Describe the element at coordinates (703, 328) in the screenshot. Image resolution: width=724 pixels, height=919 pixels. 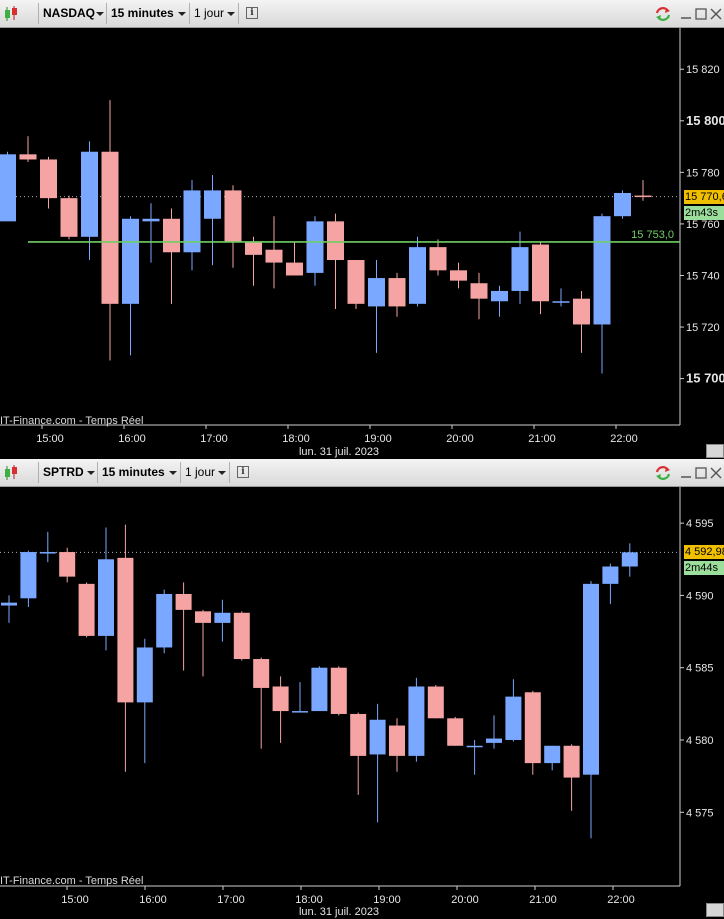
I see `y-tick-label: 15 720` at that location.